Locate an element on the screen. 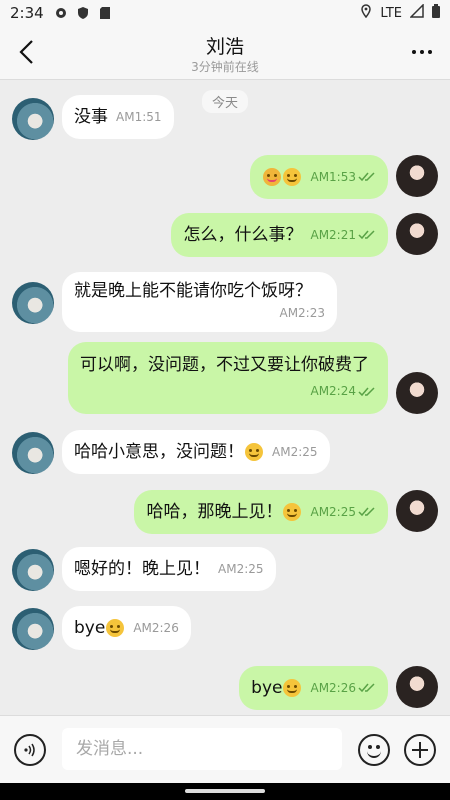  chat-header: 刘浩 3分钟前在线 is located at coordinates (225, 53).